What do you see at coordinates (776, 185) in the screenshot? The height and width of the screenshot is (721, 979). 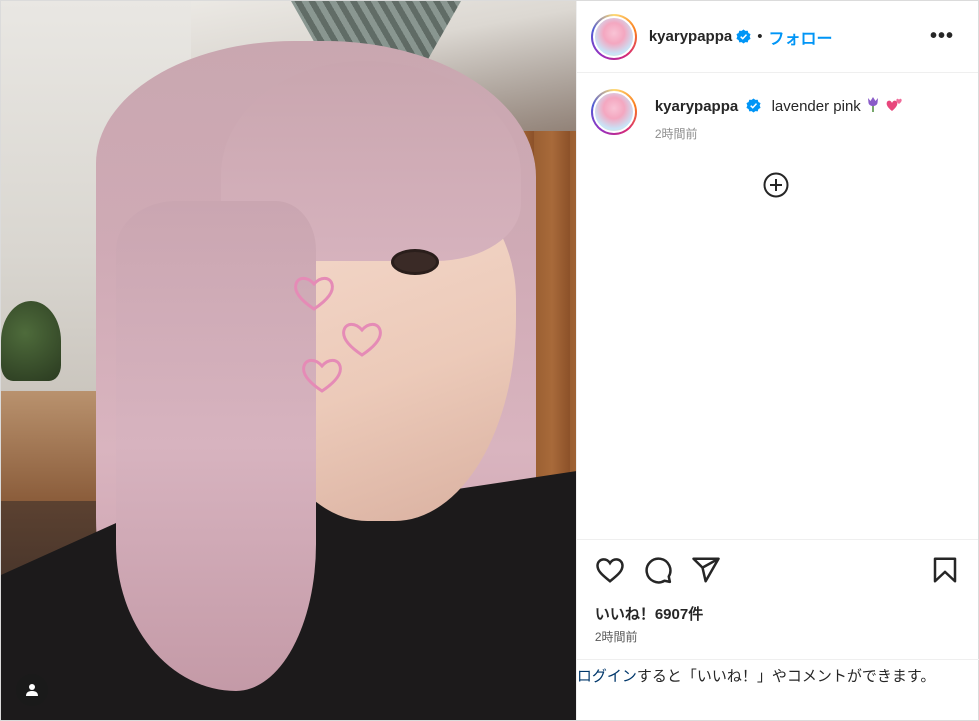 I see `load-more-comments-icon` at bounding box center [776, 185].